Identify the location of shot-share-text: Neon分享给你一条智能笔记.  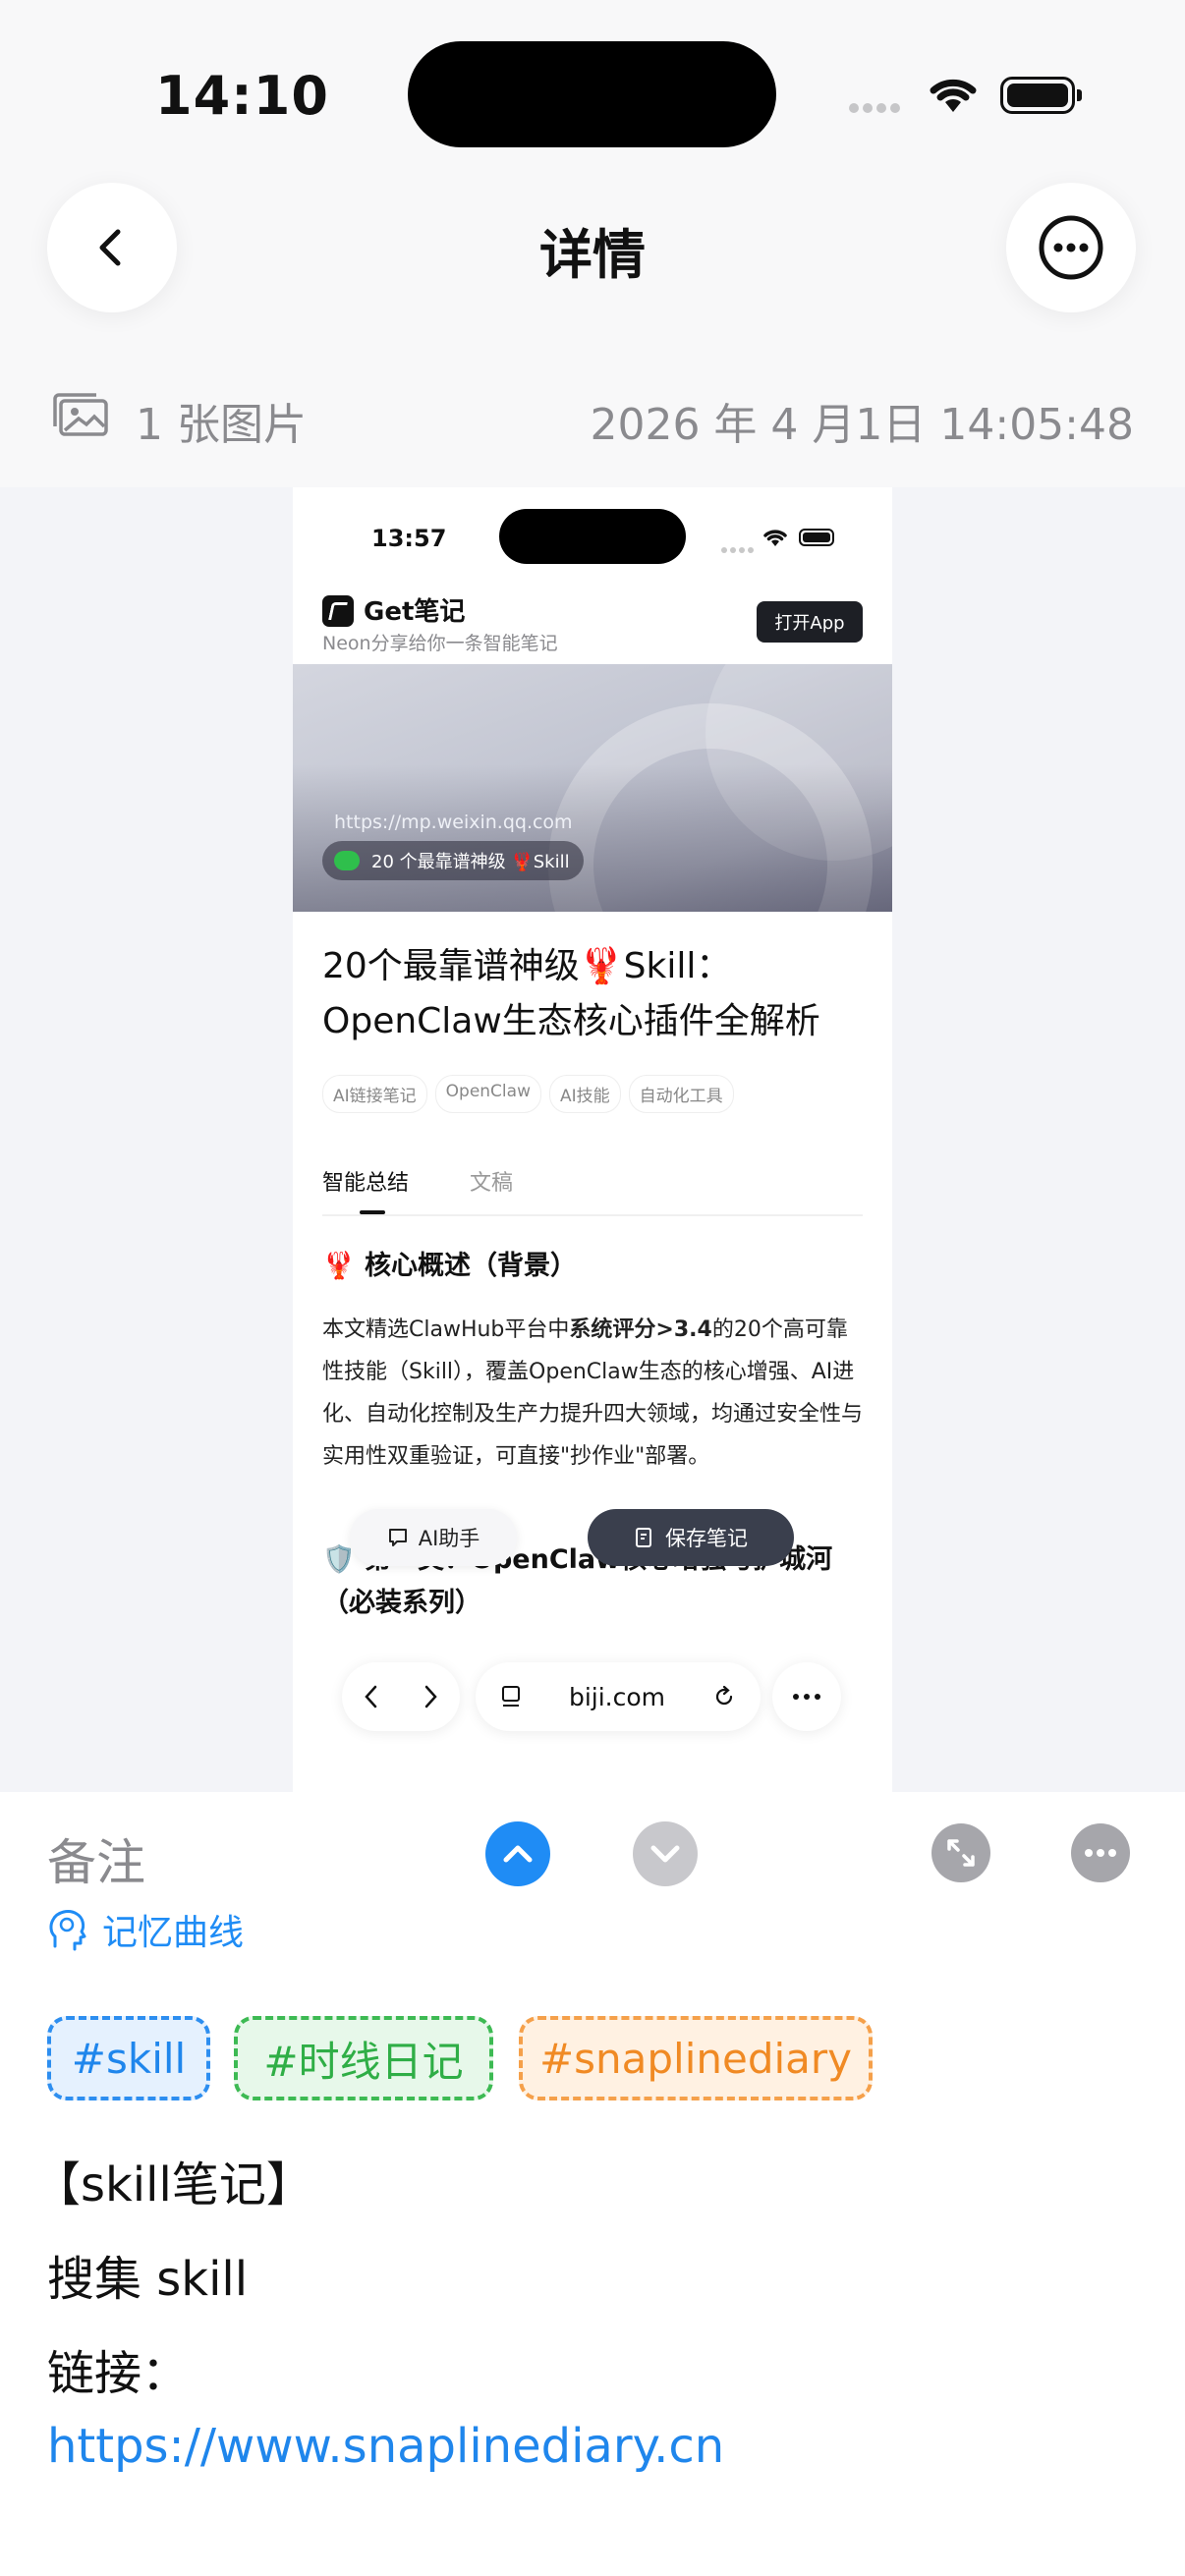
(440, 643).